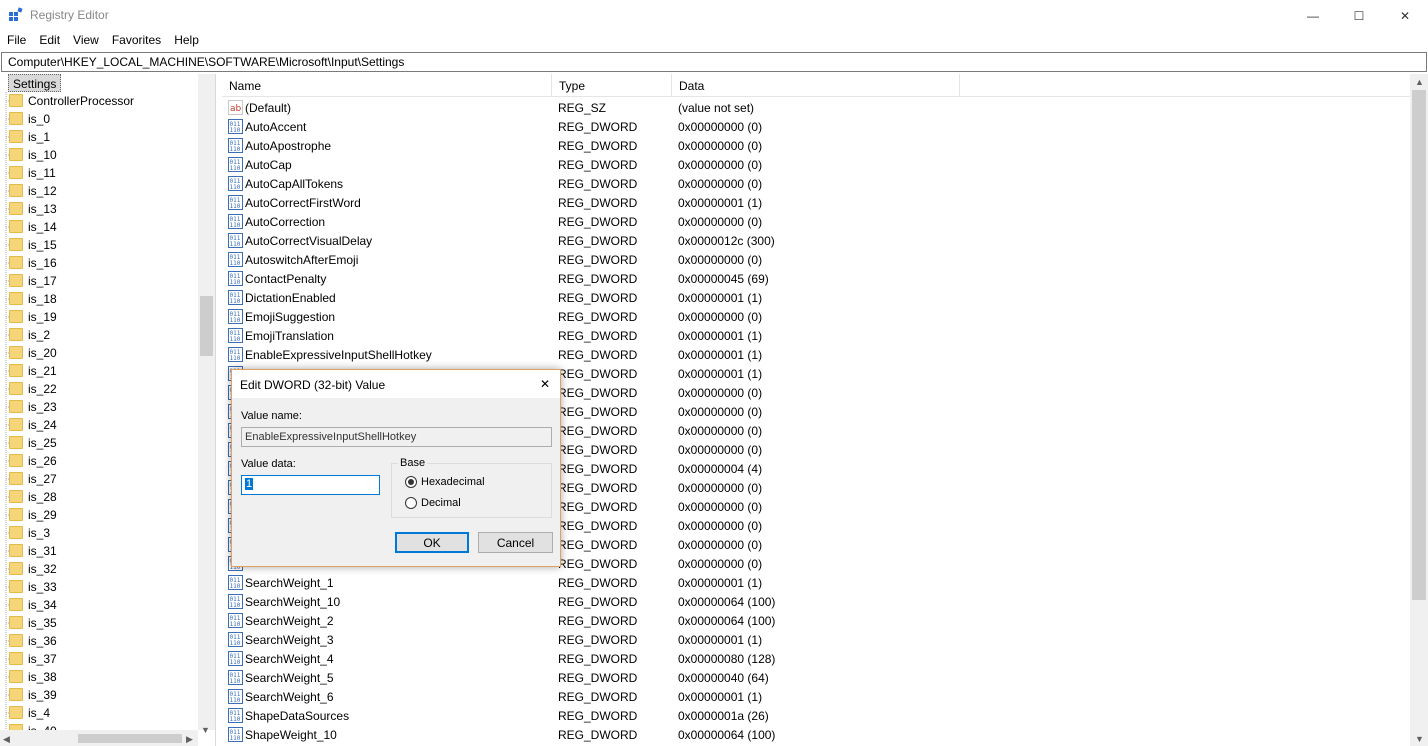 The width and height of the screenshot is (1428, 746). Describe the element at coordinates (1405, 15) in the screenshot. I see `close-button: ✕` at that location.